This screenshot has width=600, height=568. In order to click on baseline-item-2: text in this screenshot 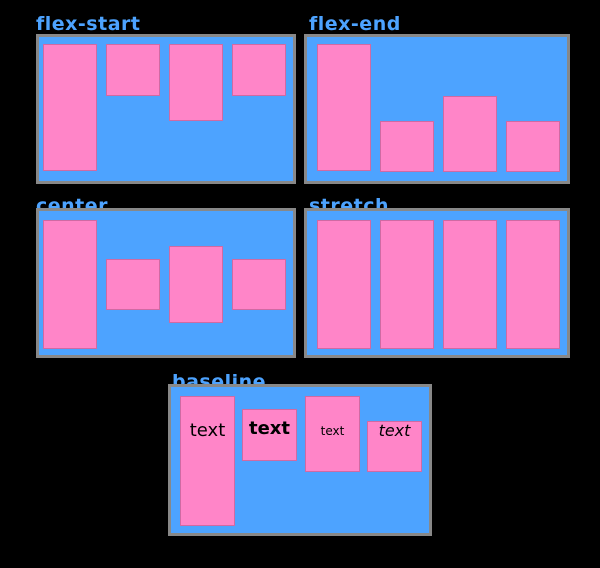, I will do `click(269, 435)`.